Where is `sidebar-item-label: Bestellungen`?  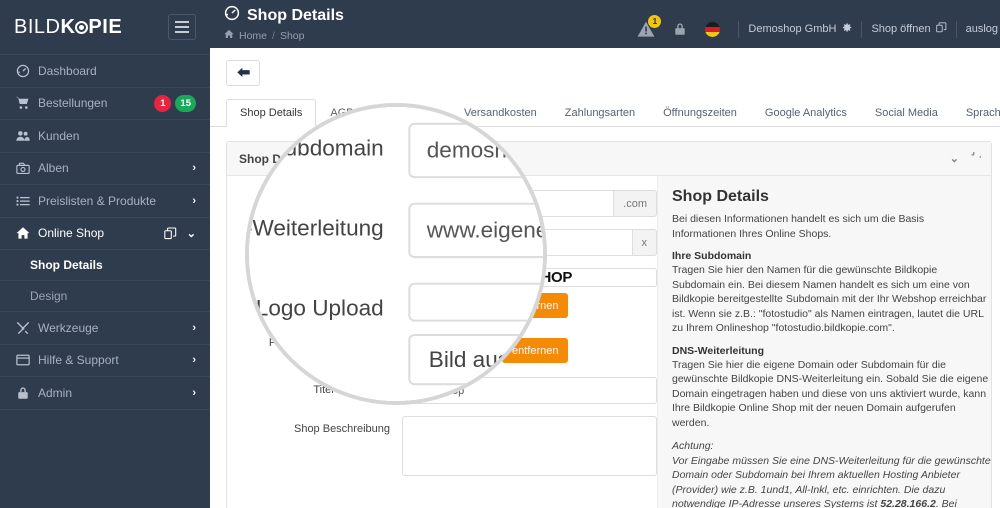 sidebar-item-label: Bestellungen is located at coordinates (73, 103).